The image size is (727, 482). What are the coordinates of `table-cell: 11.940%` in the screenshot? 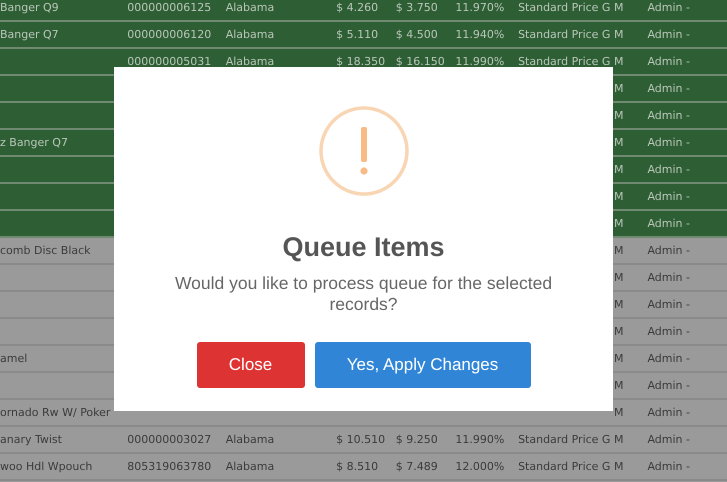 It's located at (479, 34).